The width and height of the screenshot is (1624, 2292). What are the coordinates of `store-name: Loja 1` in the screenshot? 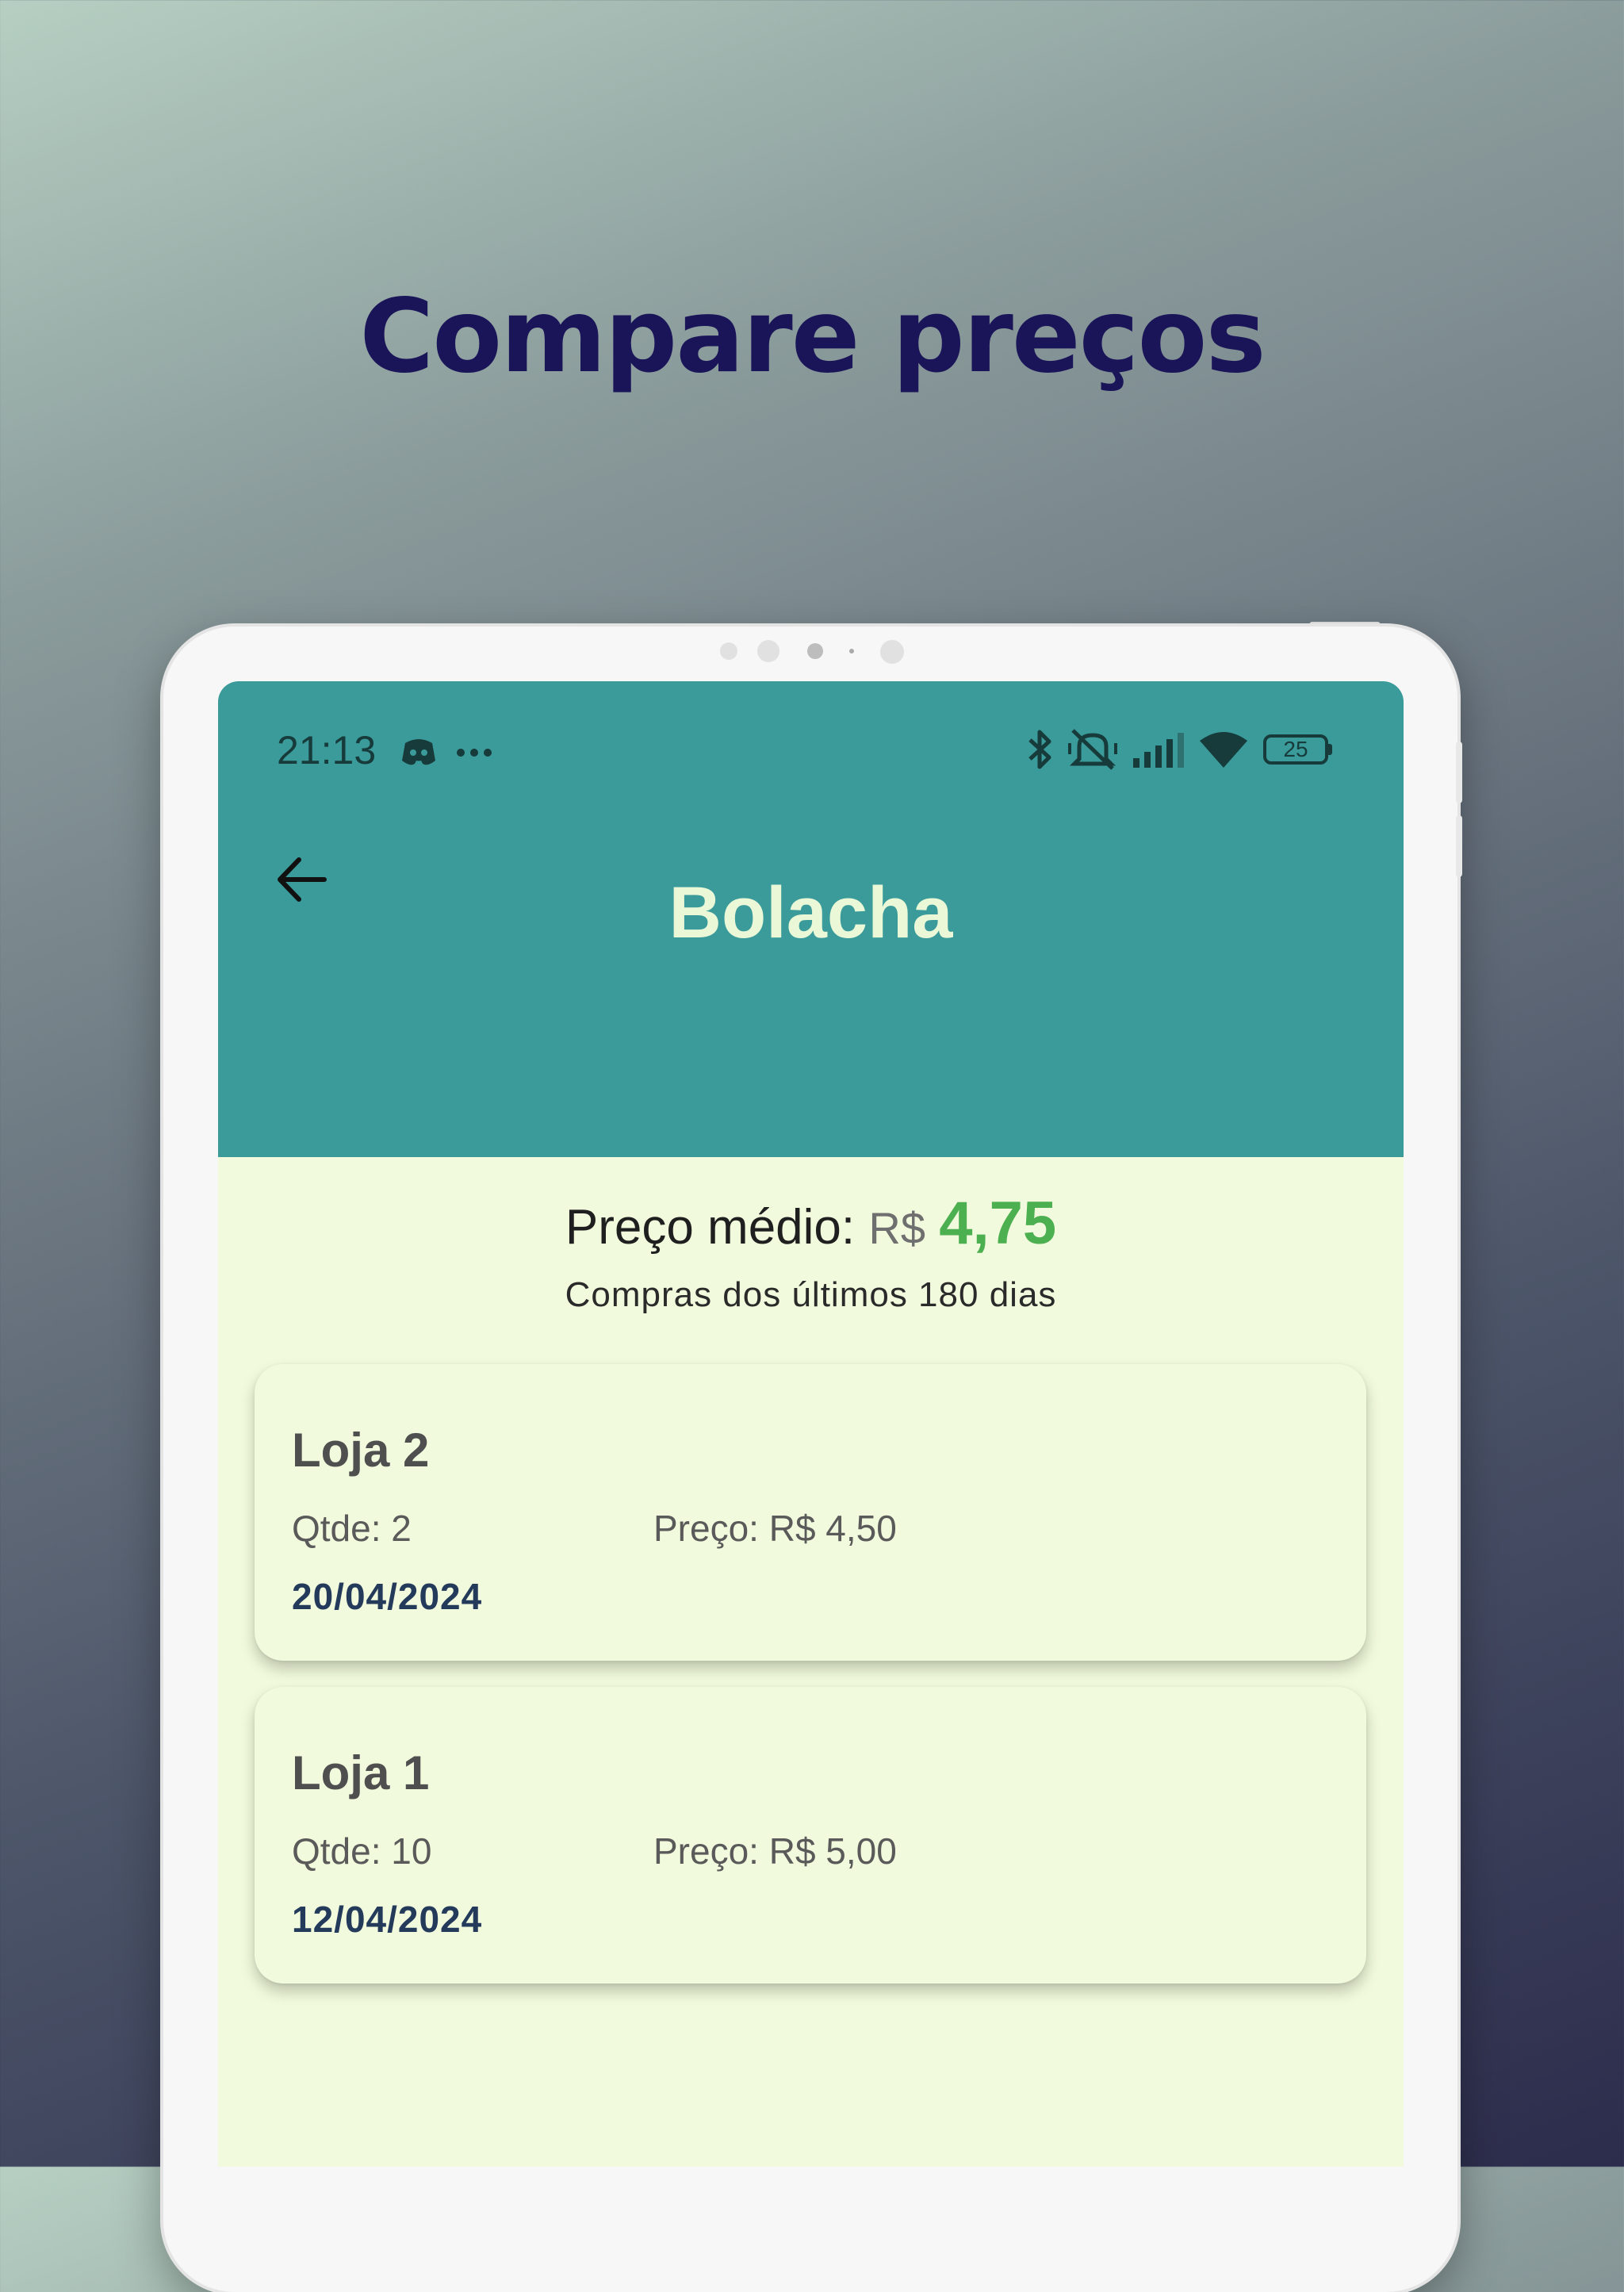 It's located at (361, 1773).